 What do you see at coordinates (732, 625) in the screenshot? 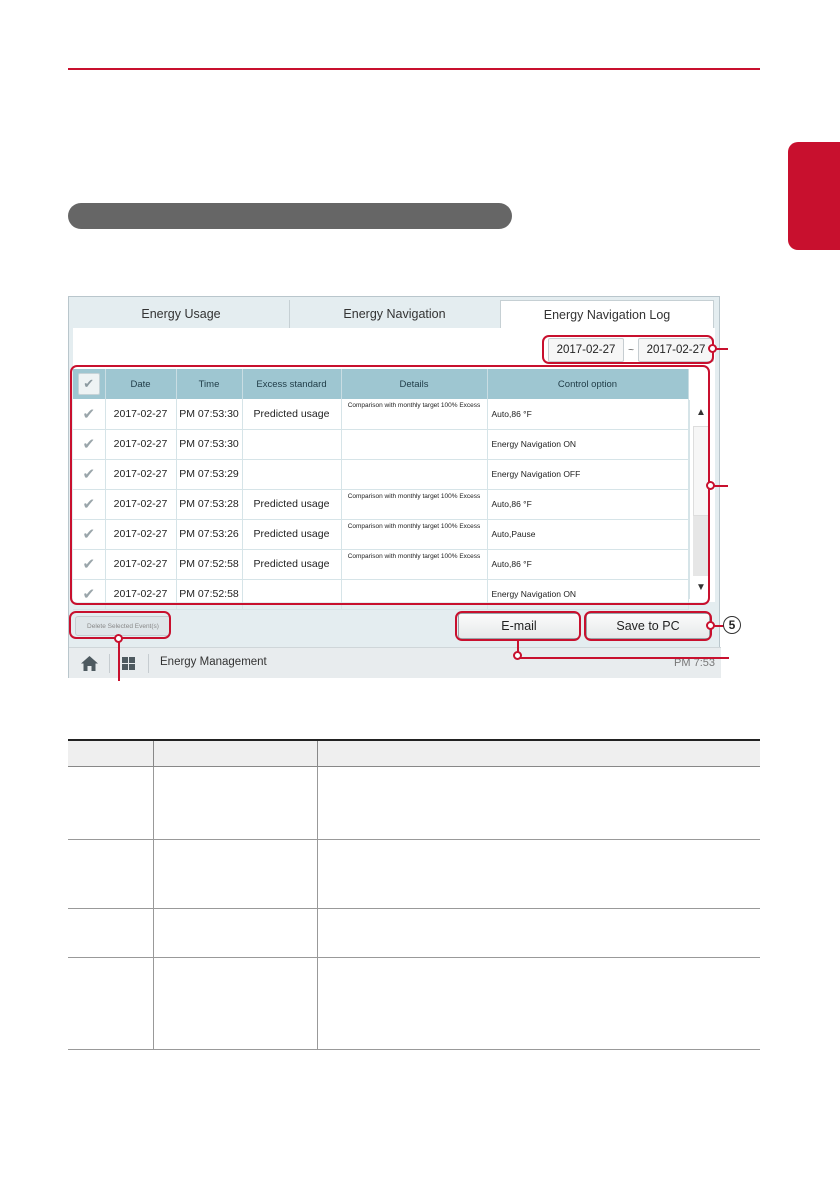
I see `callout-number: 5` at bounding box center [732, 625].